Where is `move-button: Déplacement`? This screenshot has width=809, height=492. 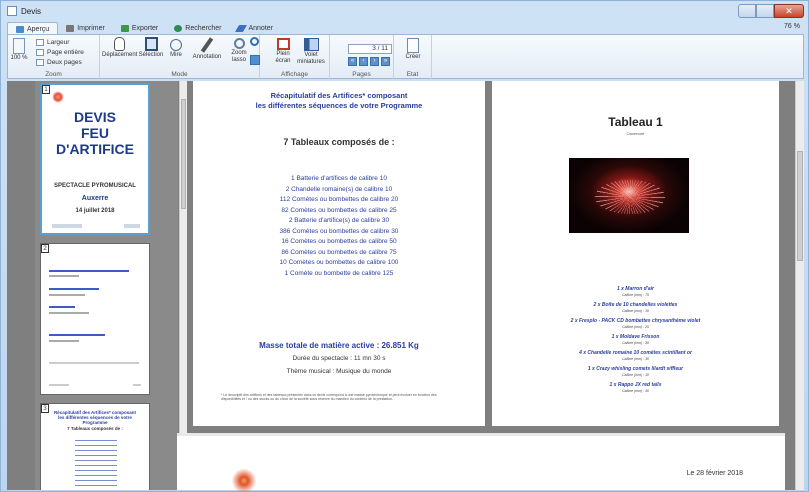 move-button: Déplacement is located at coordinates (119, 48).